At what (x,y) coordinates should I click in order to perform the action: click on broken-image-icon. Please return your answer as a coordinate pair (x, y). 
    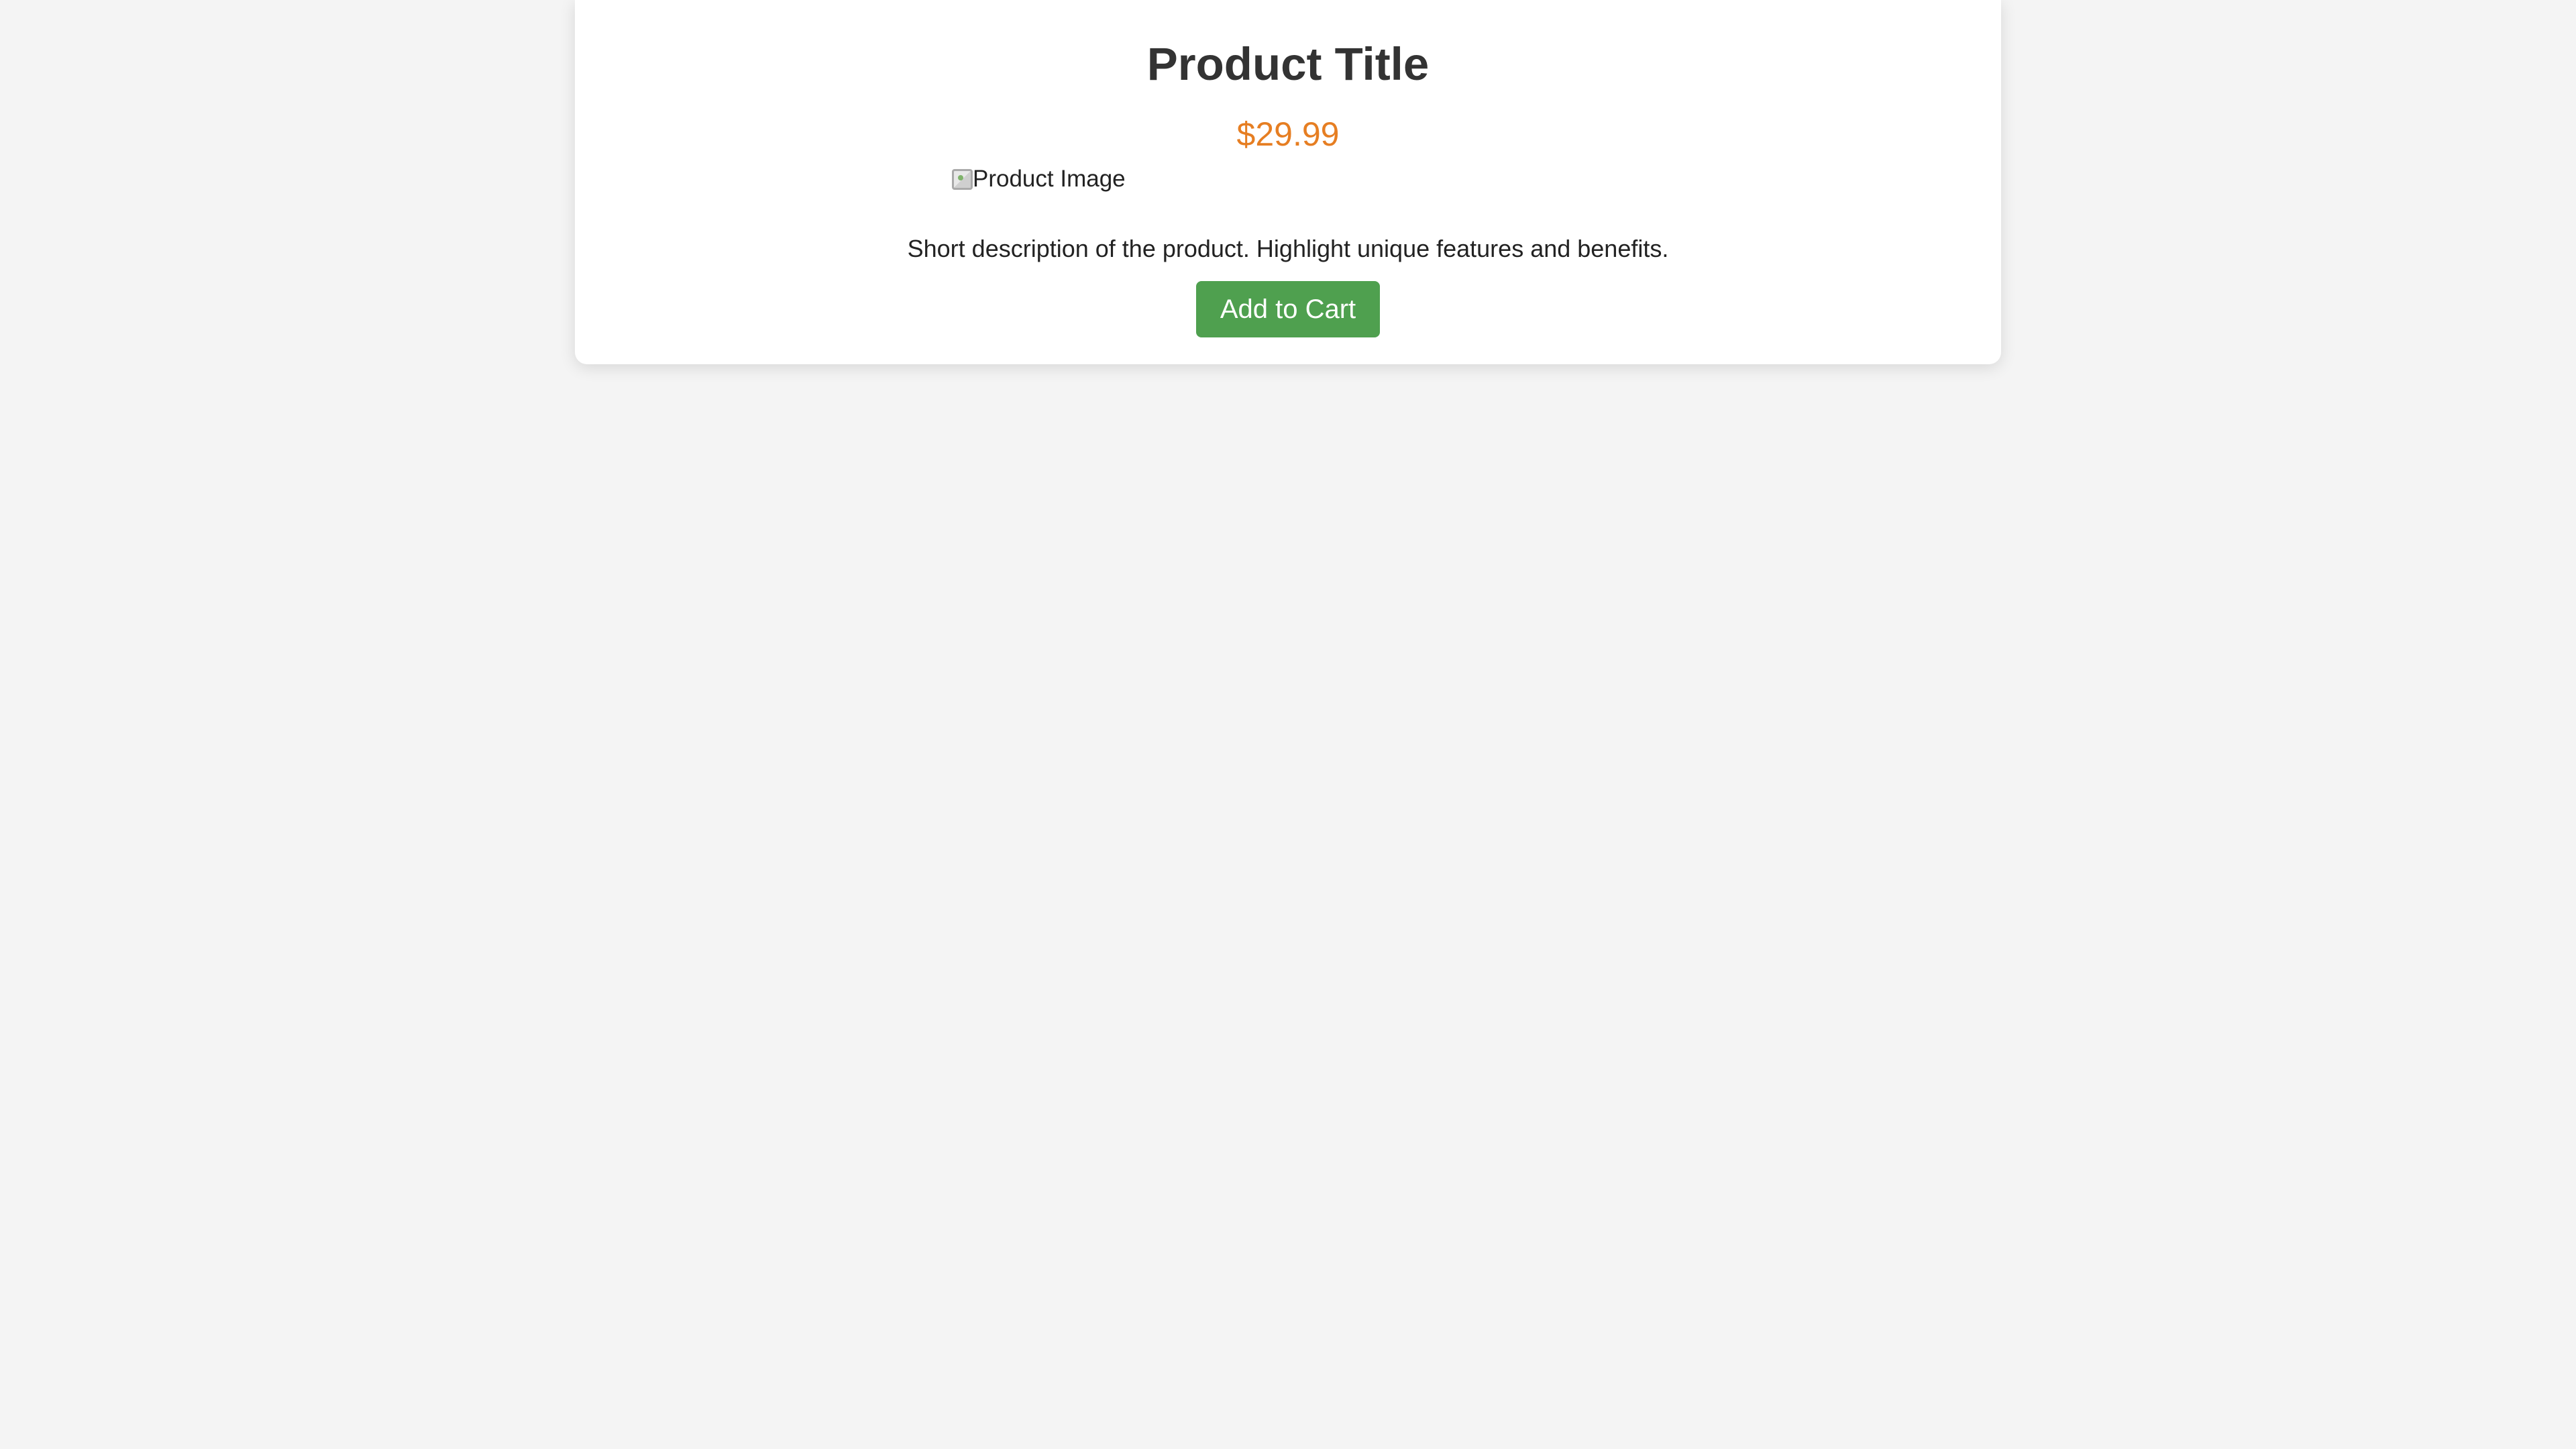
    Looking at the image, I should click on (962, 179).